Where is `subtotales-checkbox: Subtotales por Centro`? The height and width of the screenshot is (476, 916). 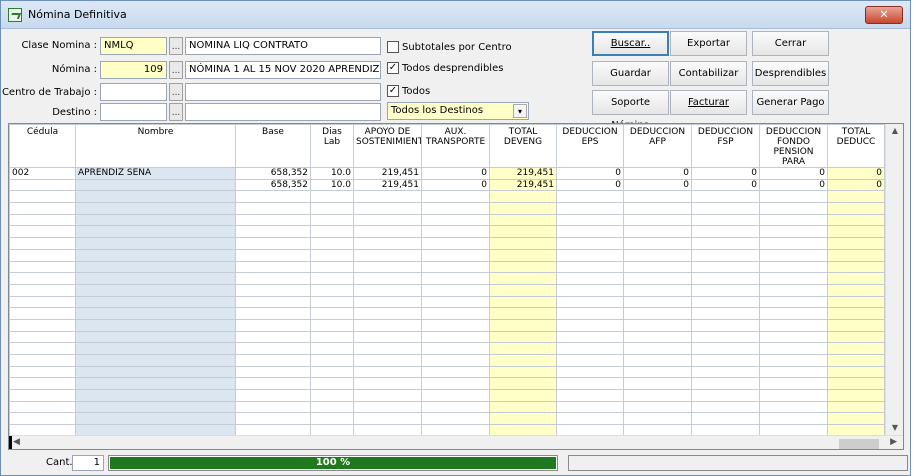 subtotales-checkbox: Subtotales por Centro is located at coordinates (449, 47).